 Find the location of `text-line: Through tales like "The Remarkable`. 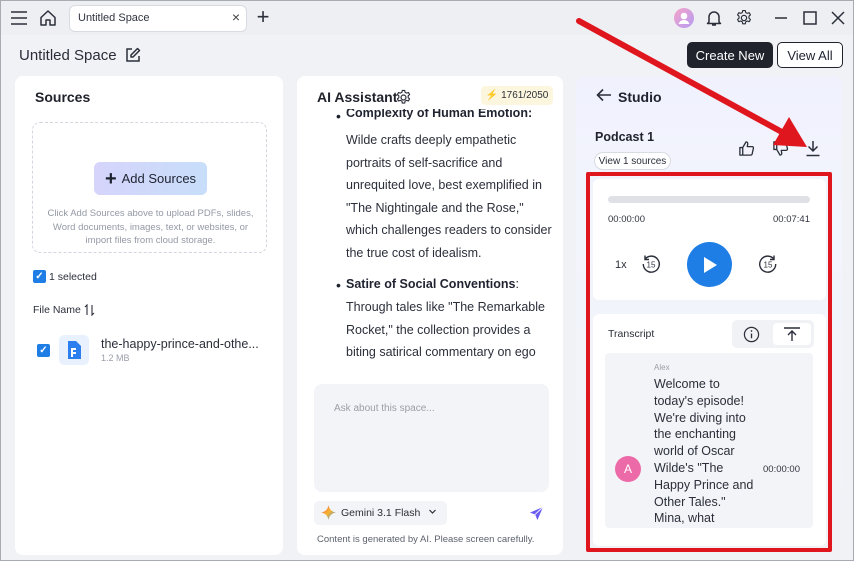

text-line: Through tales like "The Remarkable is located at coordinates (445, 307).